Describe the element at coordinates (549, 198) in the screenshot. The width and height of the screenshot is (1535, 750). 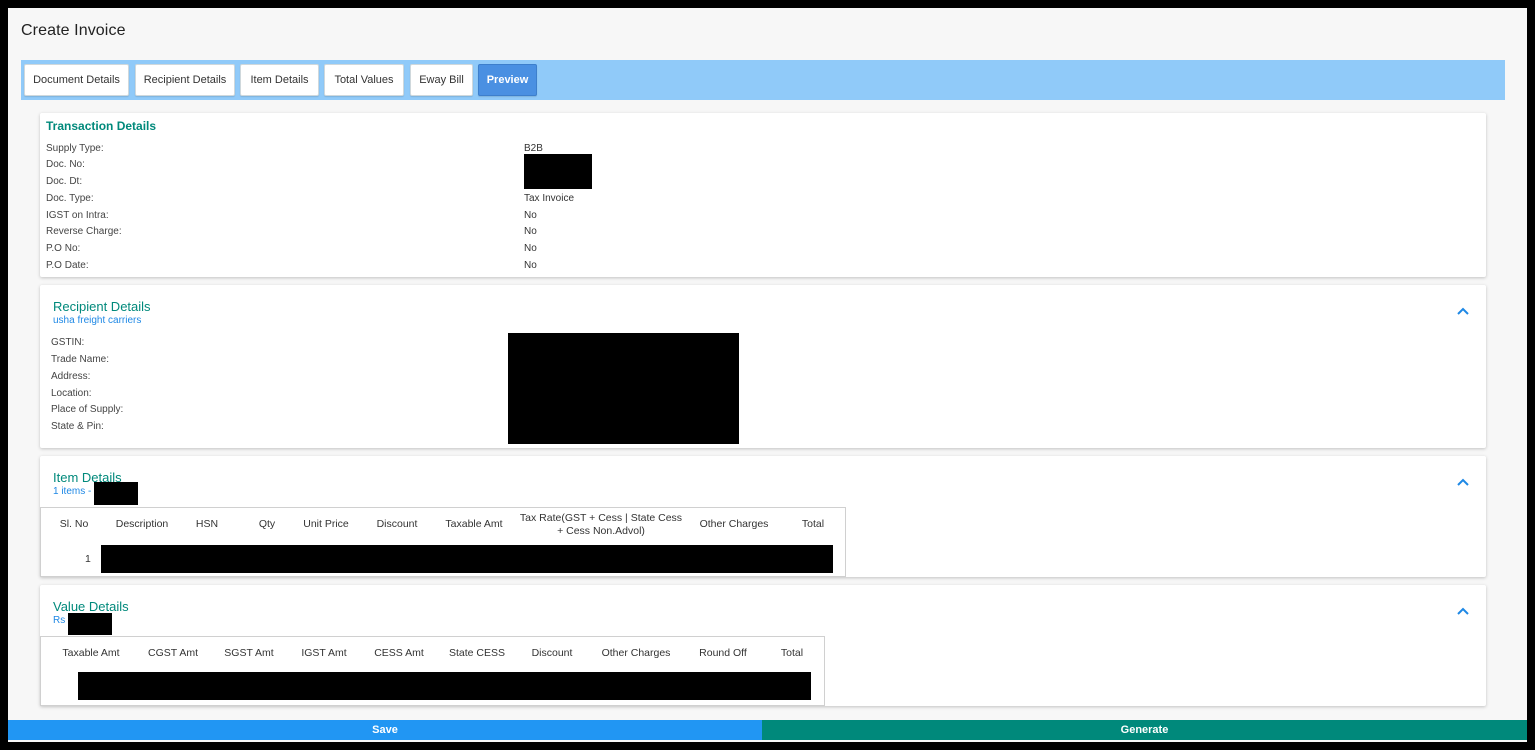
I see `doc-type-value: Tax Invoice` at that location.